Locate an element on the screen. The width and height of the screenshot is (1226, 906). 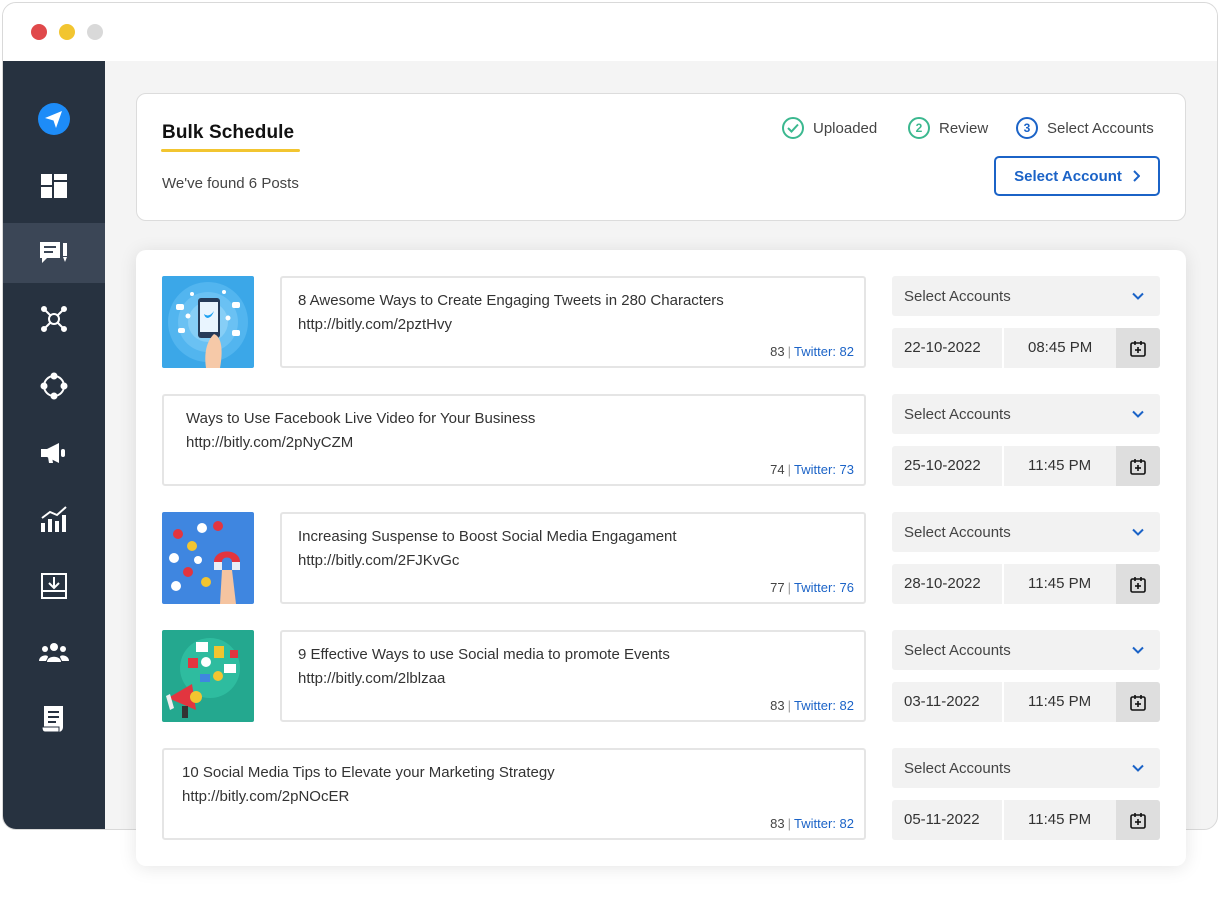
character-count: 74 | Twitter: 73 is located at coordinates (812, 469).